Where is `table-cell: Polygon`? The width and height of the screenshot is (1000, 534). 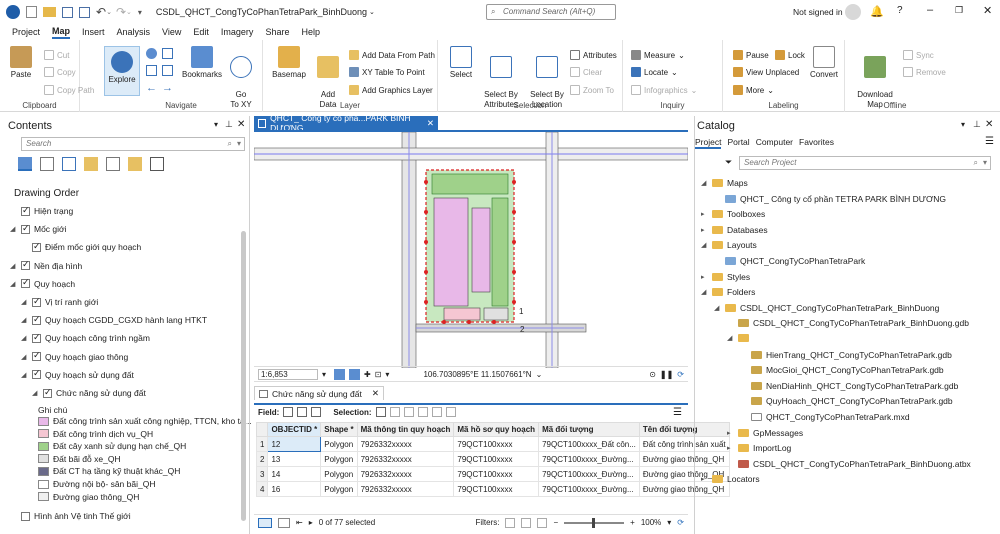
table-cell: Polygon is located at coordinates (339, 459).